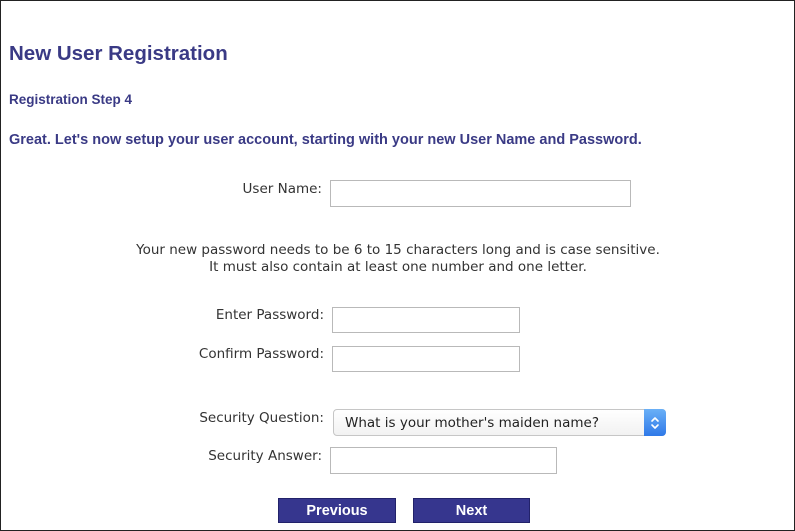 This screenshot has height=531, width=795. I want to click on previous-button: Previous, so click(337, 510).